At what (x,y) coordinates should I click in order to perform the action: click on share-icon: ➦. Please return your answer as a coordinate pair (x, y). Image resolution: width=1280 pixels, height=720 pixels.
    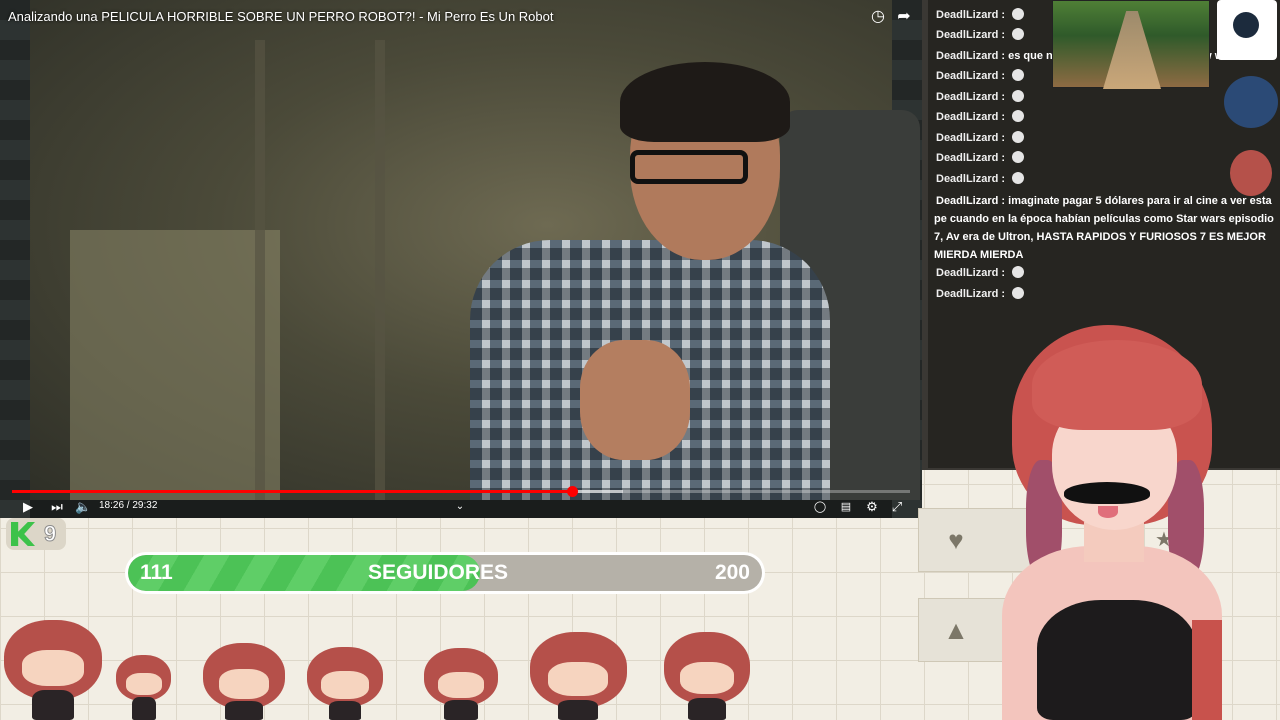
    Looking at the image, I should click on (904, 17).